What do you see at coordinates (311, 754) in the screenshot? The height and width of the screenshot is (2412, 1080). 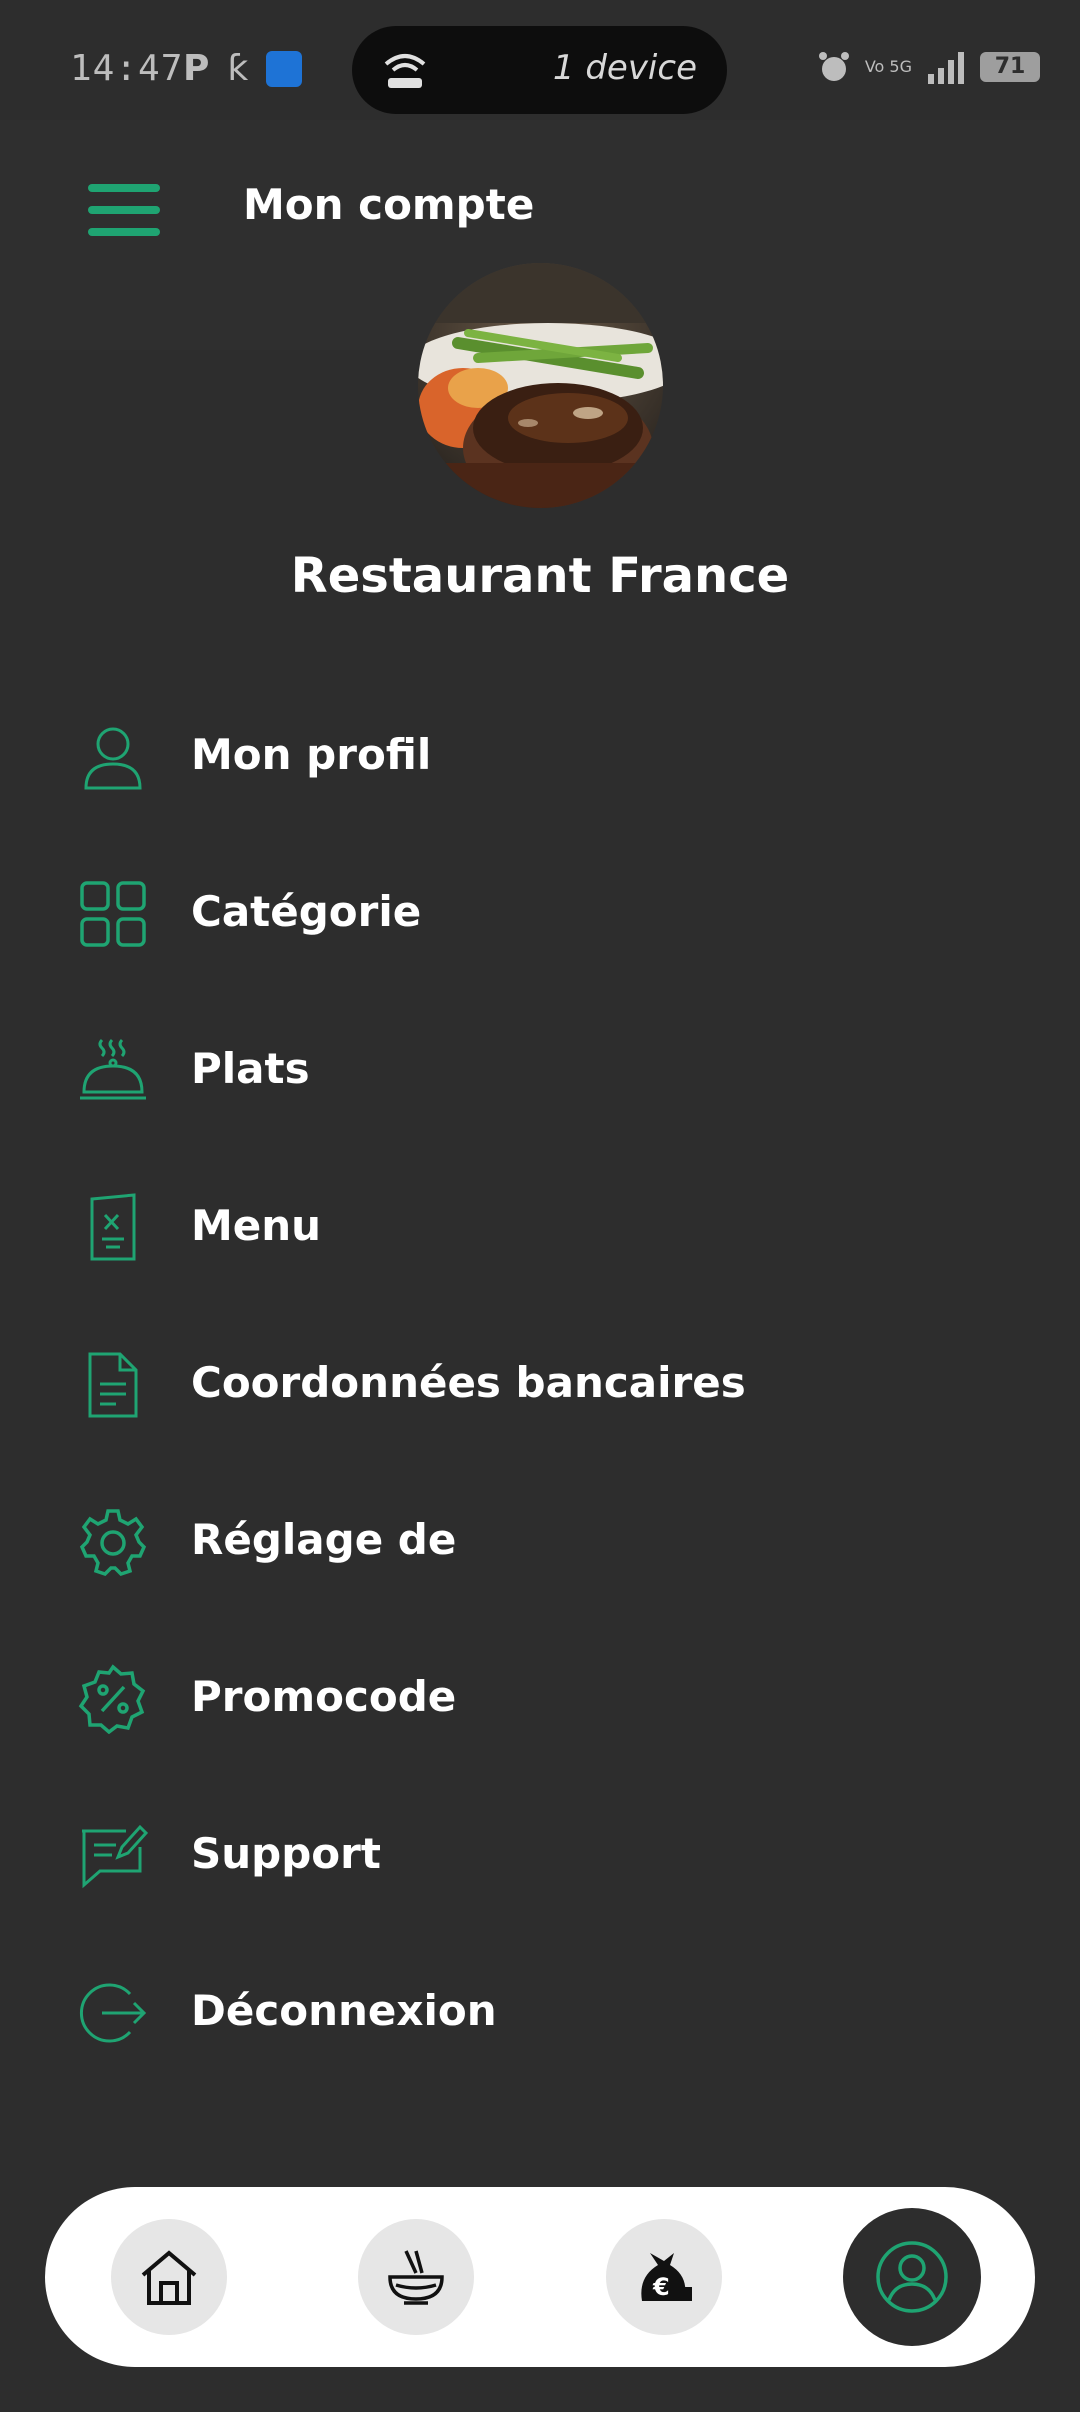 I see `menu-item-label: Mon profil` at bounding box center [311, 754].